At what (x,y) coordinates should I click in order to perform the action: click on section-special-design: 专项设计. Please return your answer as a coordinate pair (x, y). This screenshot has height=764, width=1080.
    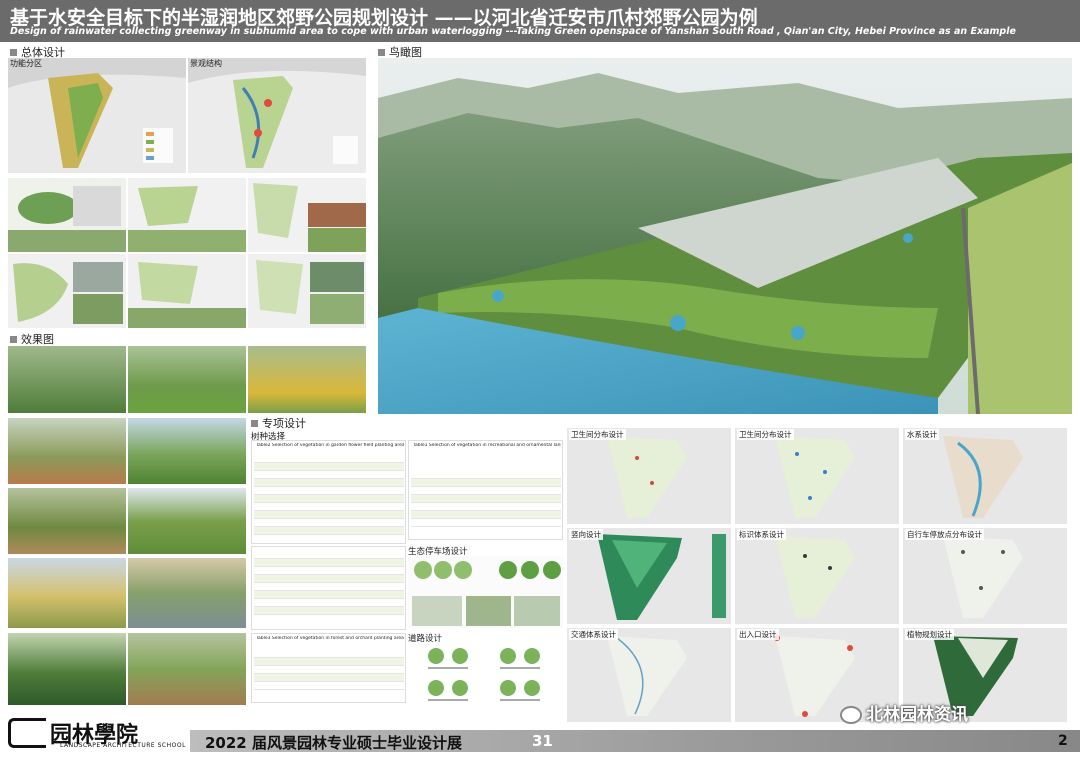
    Looking at the image, I should click on (278, 423).